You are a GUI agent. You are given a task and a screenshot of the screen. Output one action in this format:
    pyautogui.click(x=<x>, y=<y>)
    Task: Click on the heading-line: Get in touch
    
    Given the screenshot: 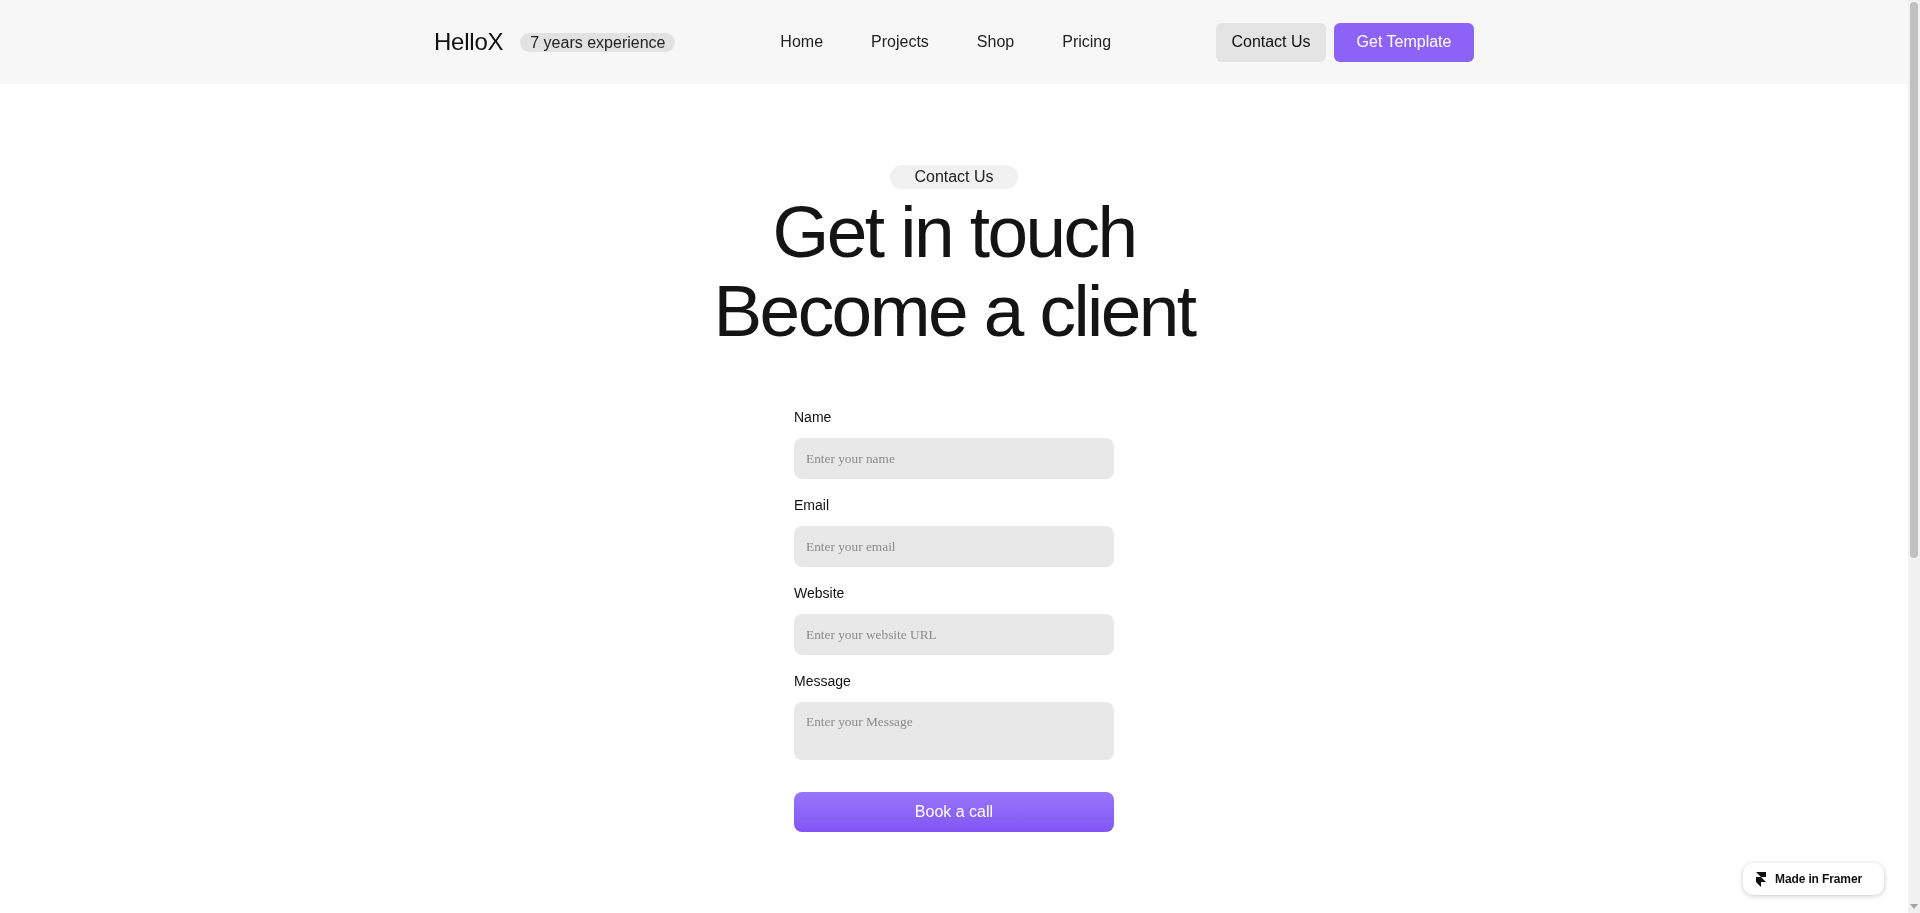 What is the action you would take?
    pyautogui.click(x=954, y=231)
    